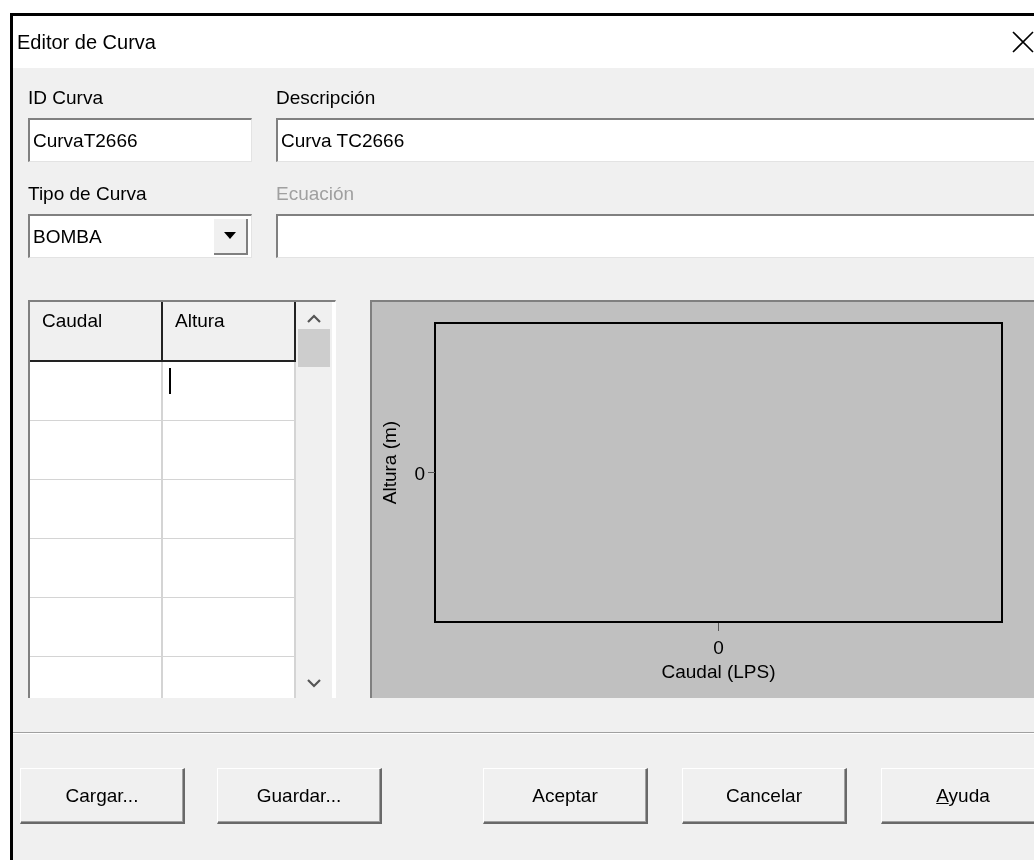 This screenshot has width=1034, height=860. Describe the element at coordinates (88, 194) in the screenshot. I see `field-label: Tipo de Curva` at that location.